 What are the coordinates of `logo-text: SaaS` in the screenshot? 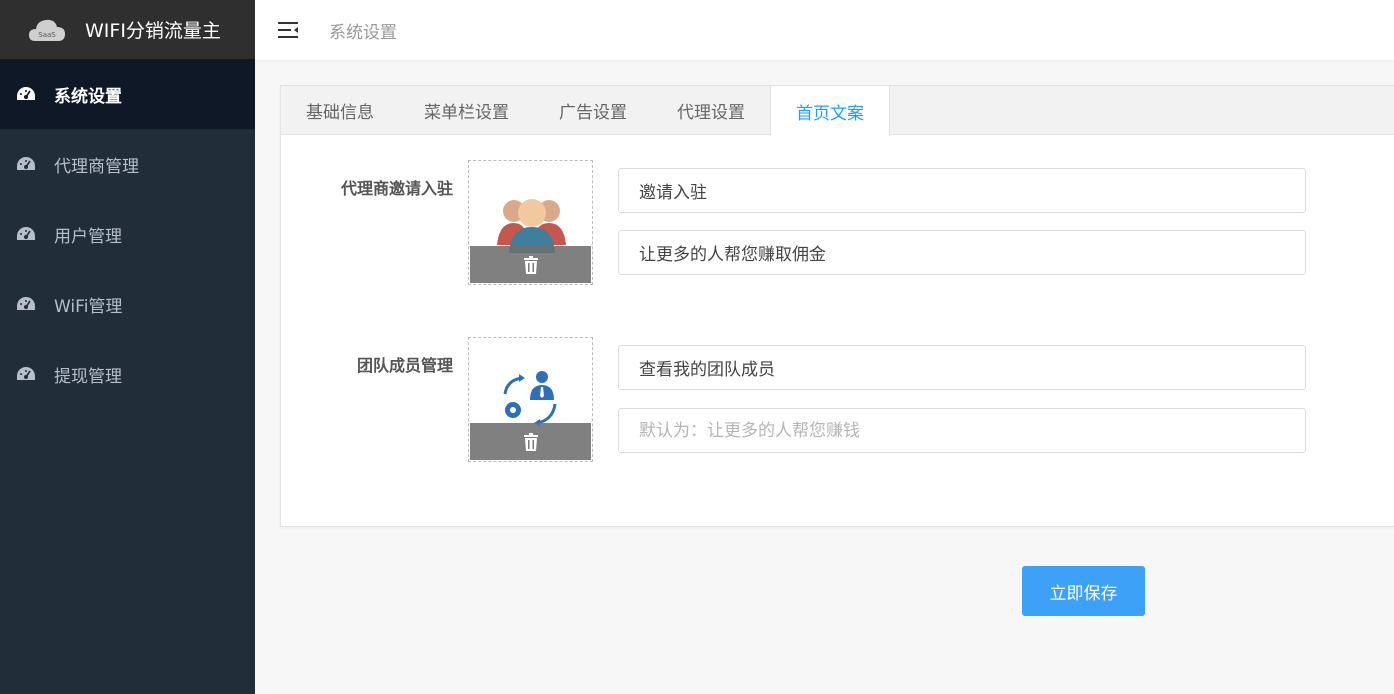 It's located at (47, 35).